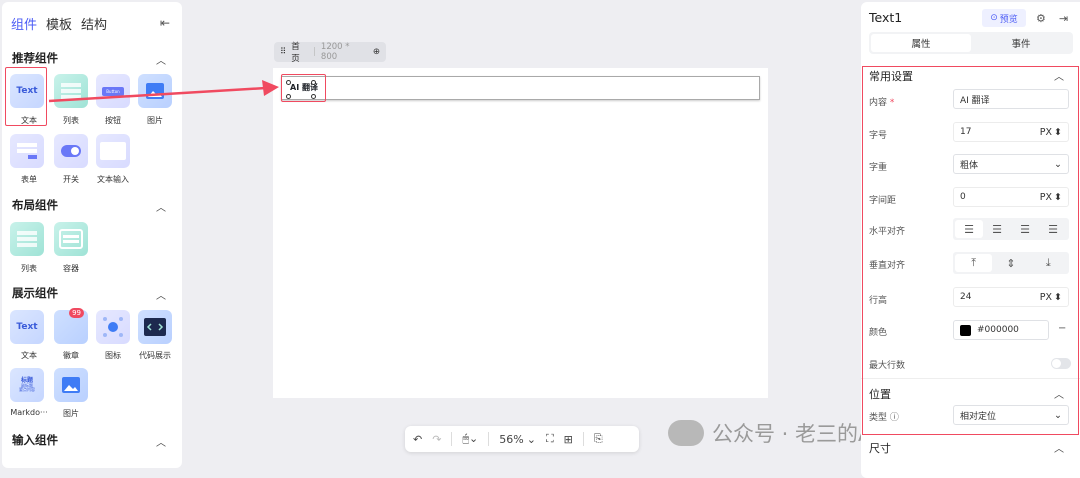  I want to click on tile-text-input, so click(113, 151).